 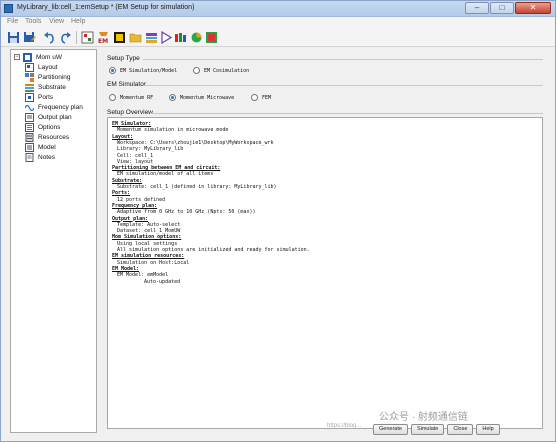 I want to click on tree-root-label: Mom uW, so click(x=49, y=57).